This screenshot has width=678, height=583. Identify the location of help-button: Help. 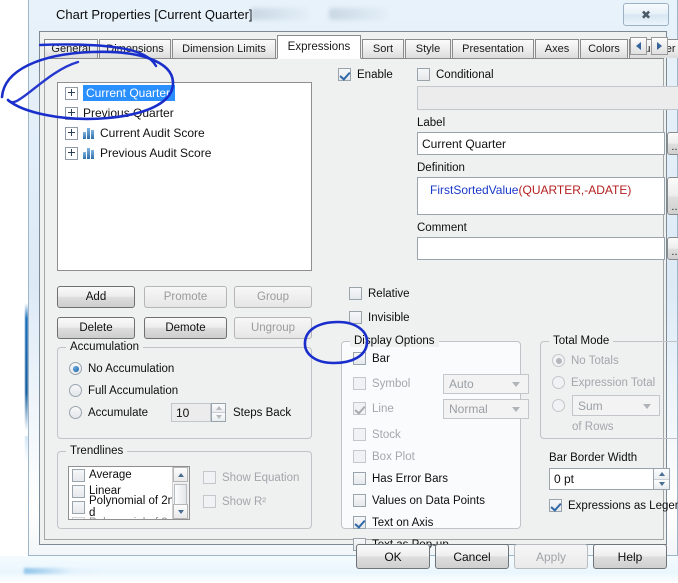
(630, 556).